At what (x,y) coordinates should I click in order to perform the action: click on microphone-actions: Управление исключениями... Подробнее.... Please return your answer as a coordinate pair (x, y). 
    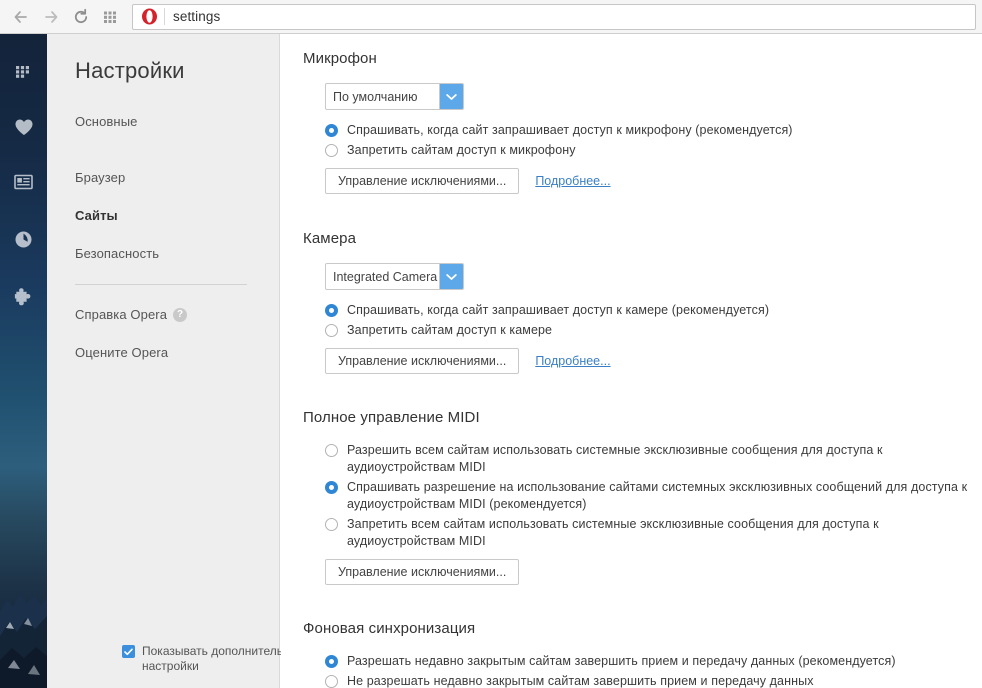
    Looking at the image, I should click on (653, 181).